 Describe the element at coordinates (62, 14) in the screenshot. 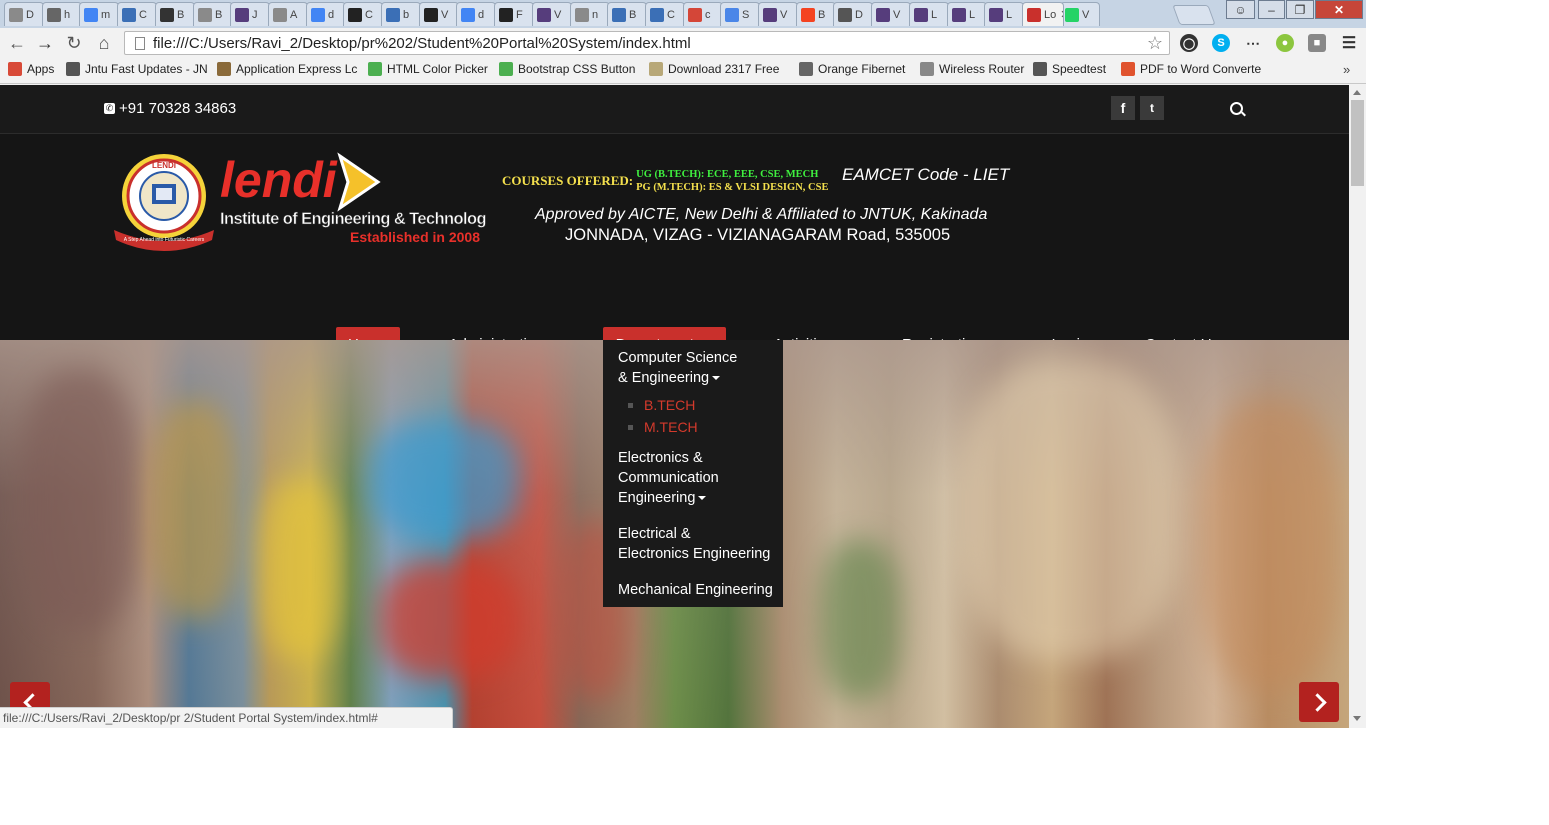

I see `browser-tab: h` at that location.